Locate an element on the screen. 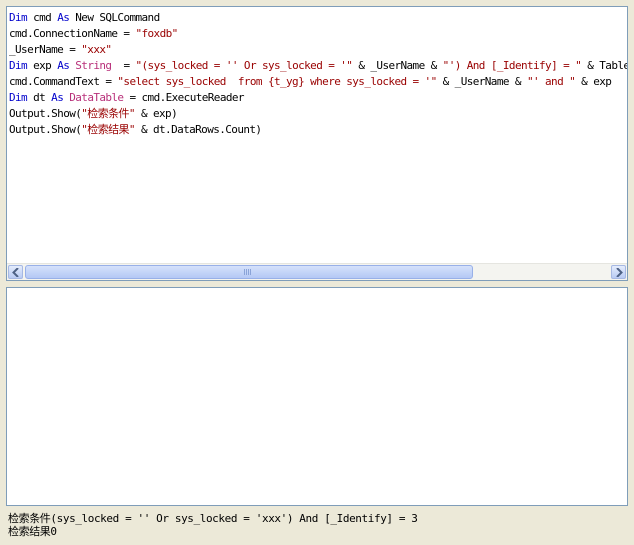  code-token-str: "检索结果" is located at coordinates (108, 129).